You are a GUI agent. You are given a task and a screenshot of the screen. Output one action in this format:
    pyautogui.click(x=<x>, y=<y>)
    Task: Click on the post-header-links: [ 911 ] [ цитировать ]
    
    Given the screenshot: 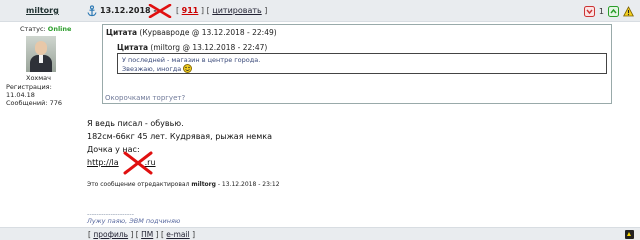 What is the action you would take?
    pyautogui.click(x=221, y=10)
    